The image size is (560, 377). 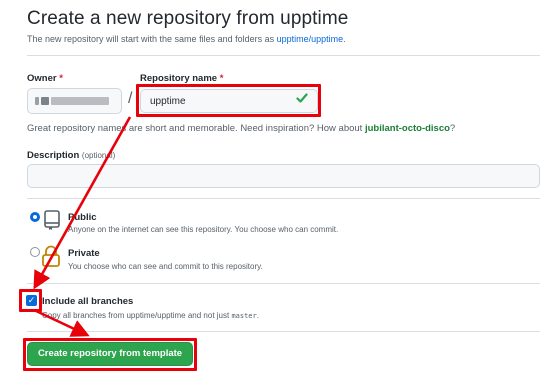 What do you see at coordinates (51, 258) in the screenshot?
I see `lock-icon` at bounding box center [51, 258].